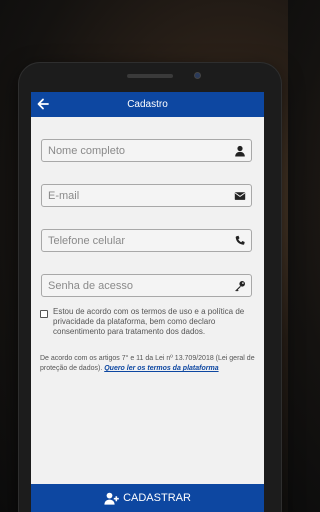 This screenshot has height=512, width=320. I want to click on app-bar: Cadastro, so click(147, 104).